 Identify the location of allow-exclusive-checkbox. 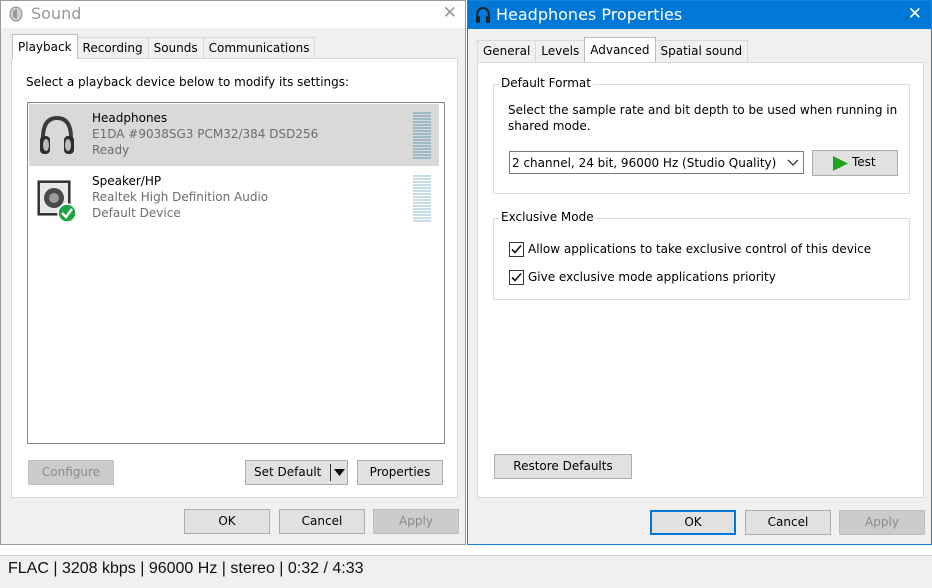
(516, 249).